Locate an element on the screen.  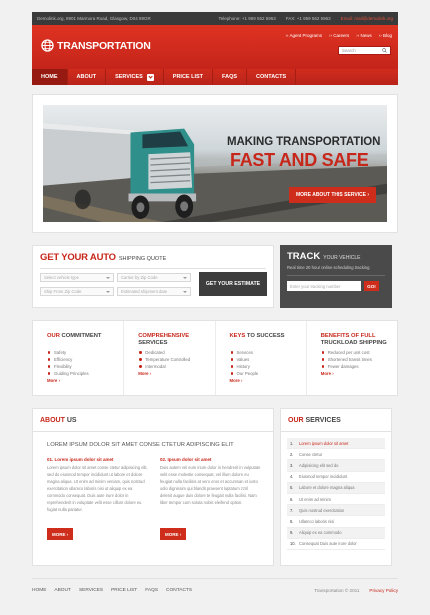
list-item: Our People is located at coordinates (265, 373).